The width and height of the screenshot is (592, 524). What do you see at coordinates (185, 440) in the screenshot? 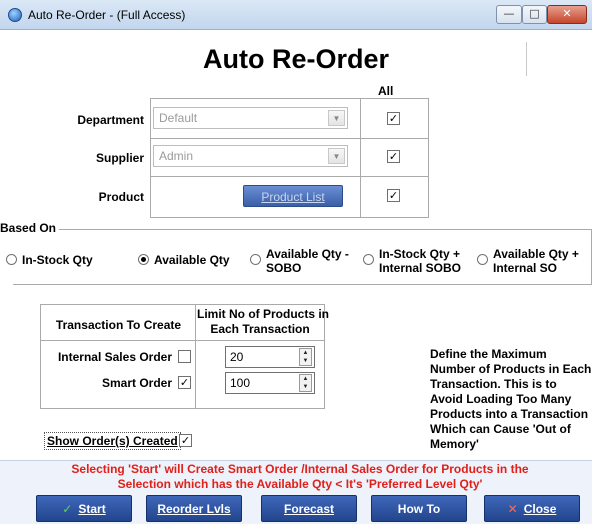
I see `show-orders-checkbox: ✓` at bounding box center [185, 440].